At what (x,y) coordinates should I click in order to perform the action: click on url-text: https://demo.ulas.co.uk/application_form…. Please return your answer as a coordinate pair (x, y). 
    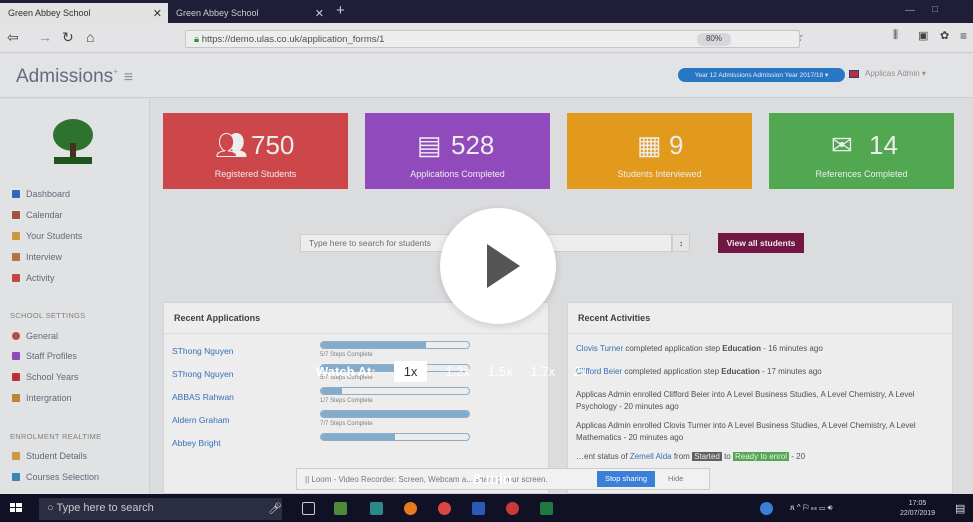
    Looking at the image, I should click on (293, 39).